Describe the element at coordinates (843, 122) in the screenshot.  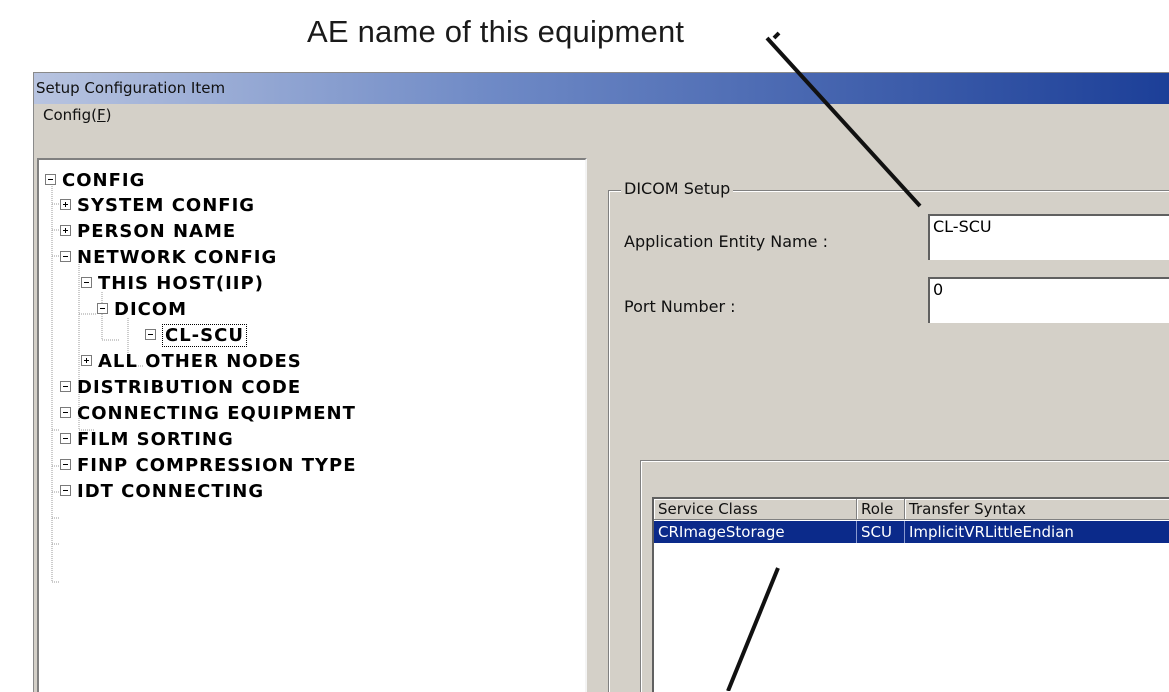
I see `annotation-arrow-ae-name` at that location.